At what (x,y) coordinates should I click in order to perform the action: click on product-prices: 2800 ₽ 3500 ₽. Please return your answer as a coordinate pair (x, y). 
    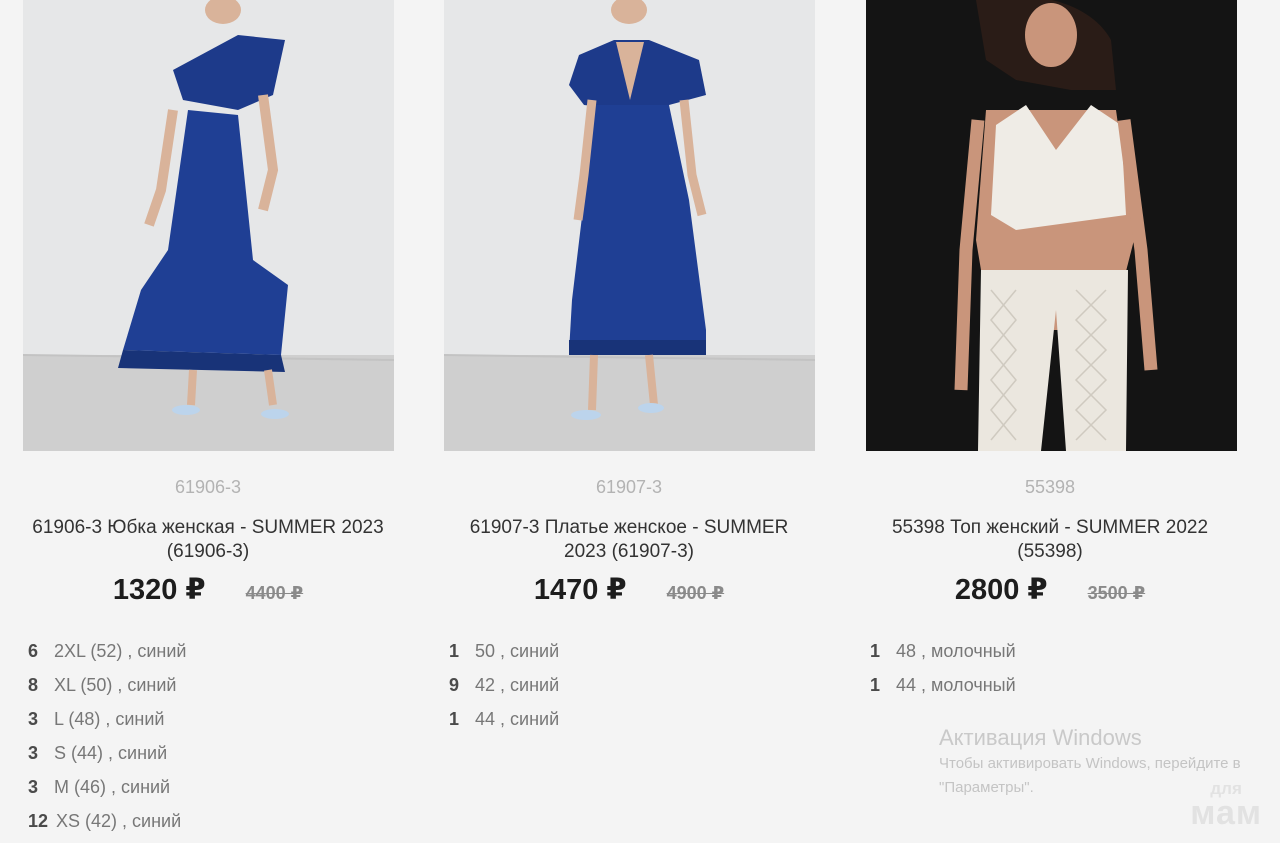
    Looking at the image, I should click on (1050, 589).